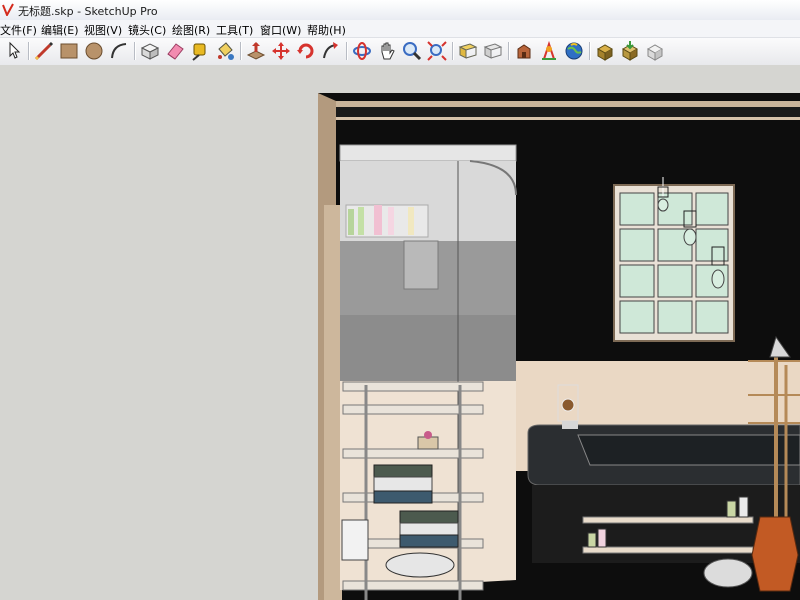  What do you see at coordinates (18, 30) in the screenshot?
I see `menu-file: 文件(F)` at bounding box center [18, 30].